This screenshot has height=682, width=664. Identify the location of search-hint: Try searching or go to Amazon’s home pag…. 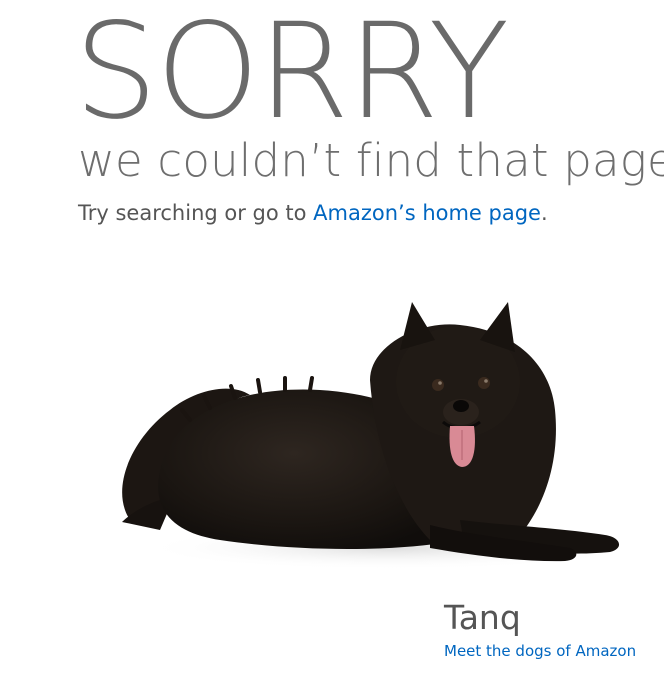
(313, 213).